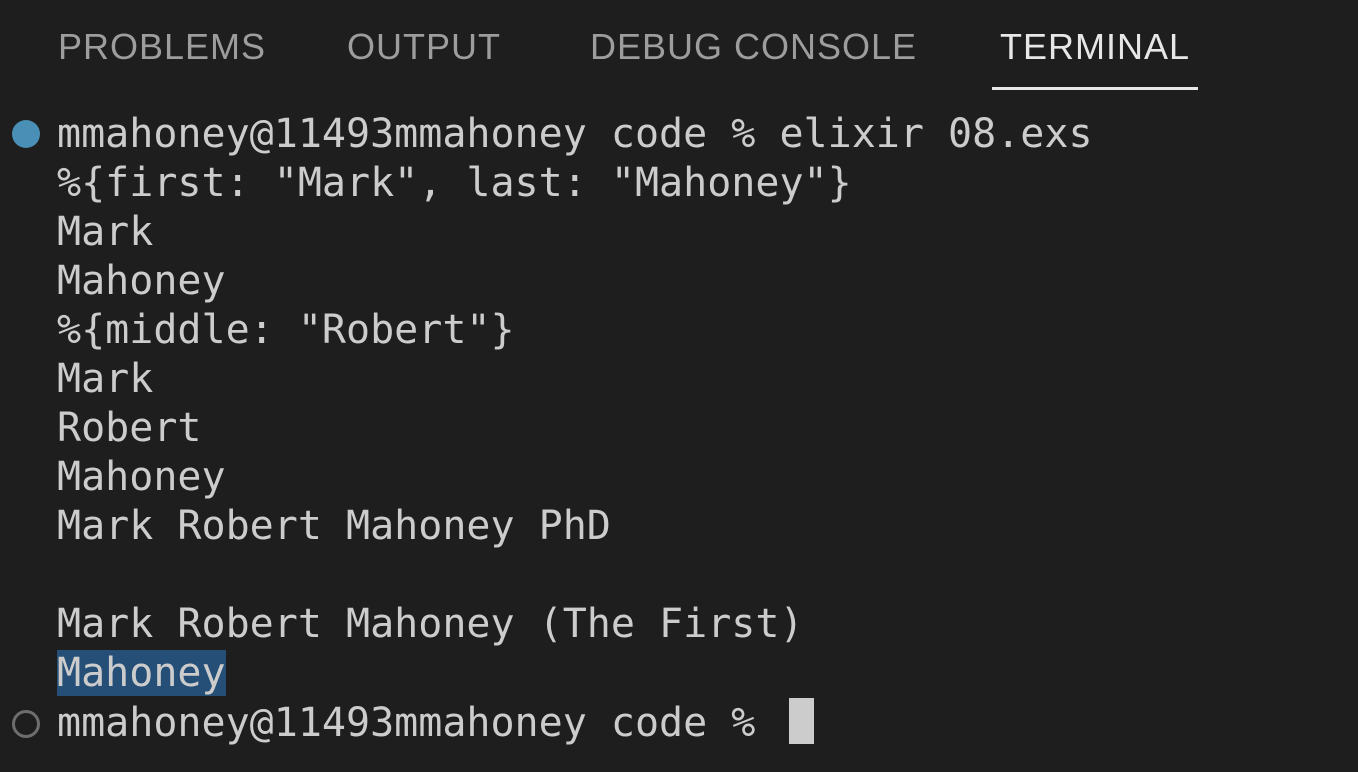 This screenshot has width=1358, height=772. I want to click on output-line: Mark Robert Mahoney PhD, so click(334, 526).